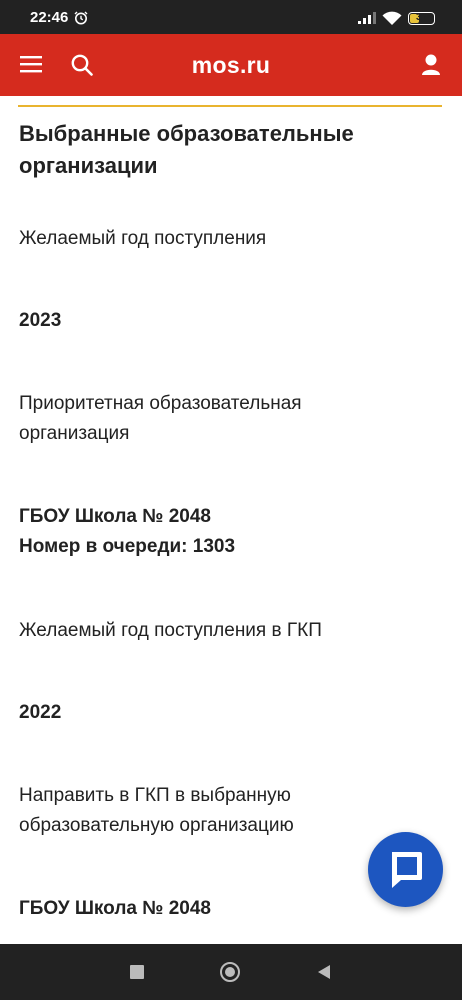  What do you see at coordinates (115, 516) in the screenshot?
I see `priority-org-name: ГБОУ Школа № 2048` at bounding box center [115, 516].